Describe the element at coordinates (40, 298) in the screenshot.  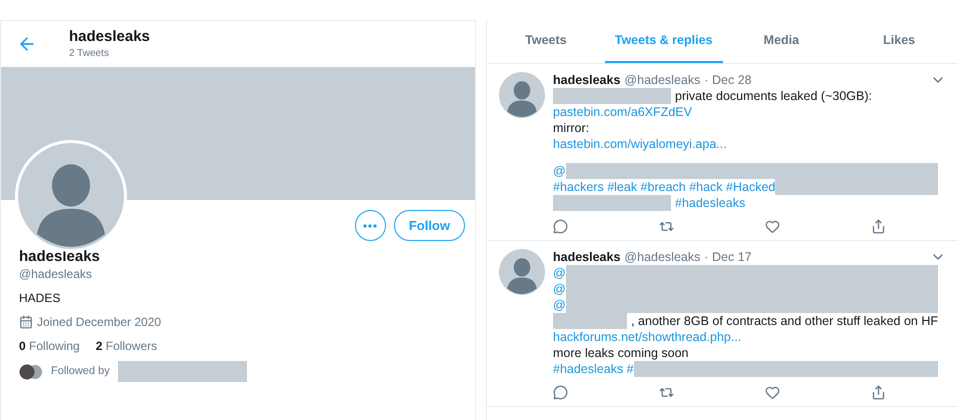
I see `bio: HADES` at that location.